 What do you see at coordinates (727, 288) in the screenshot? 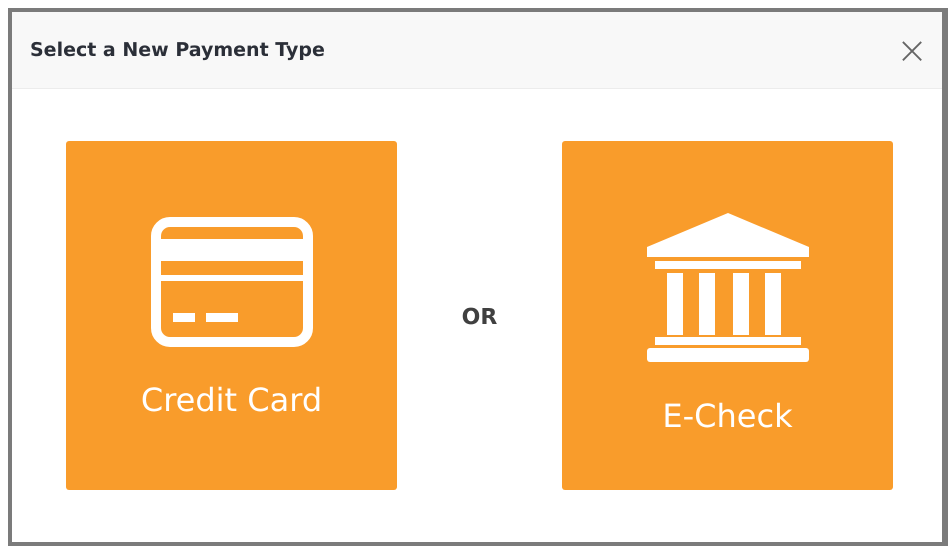
I see `bank-building-icon` at bounding box center [727, 288].